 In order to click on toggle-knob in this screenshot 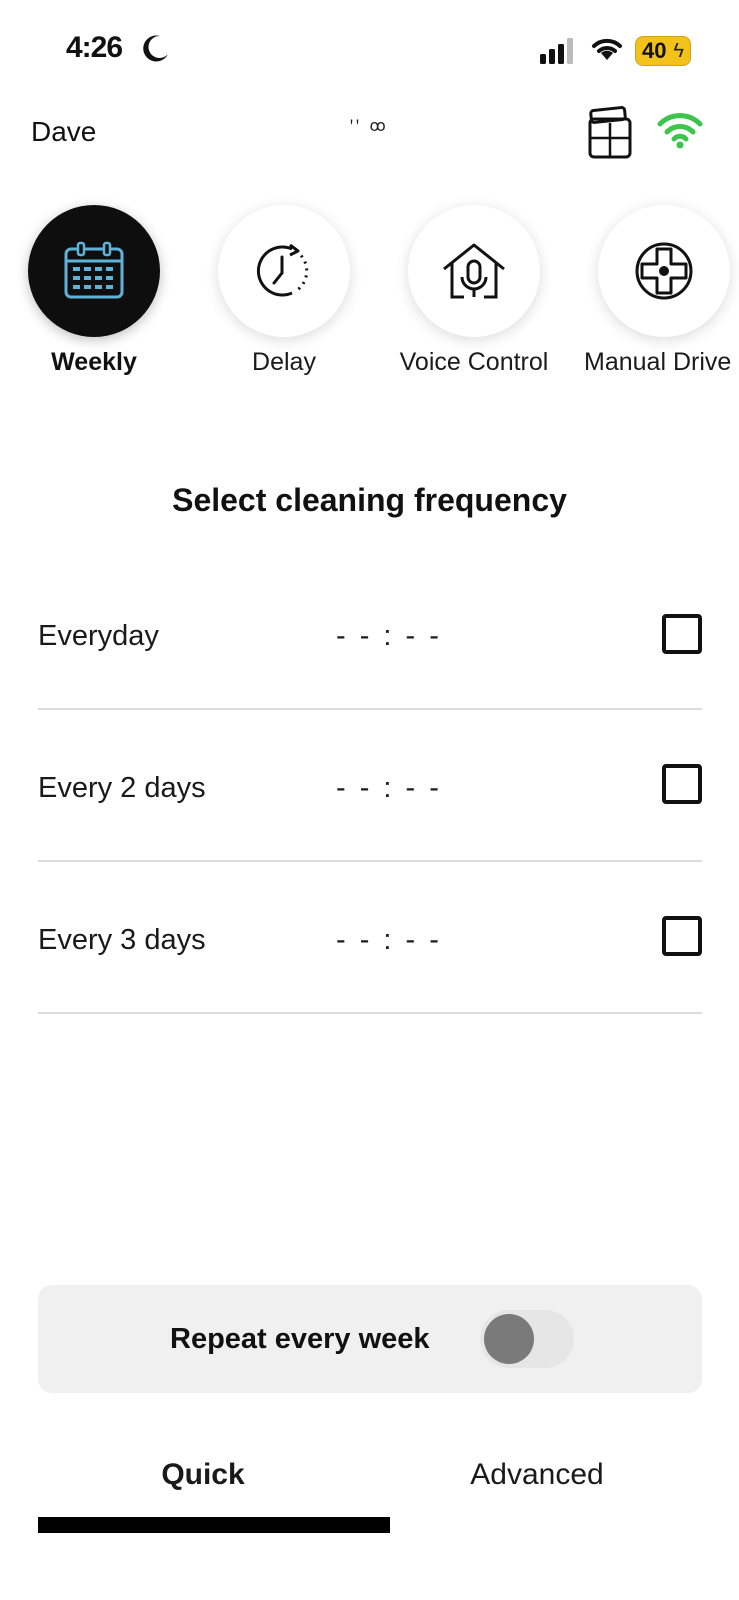, I will do `click(509, 1339)`.